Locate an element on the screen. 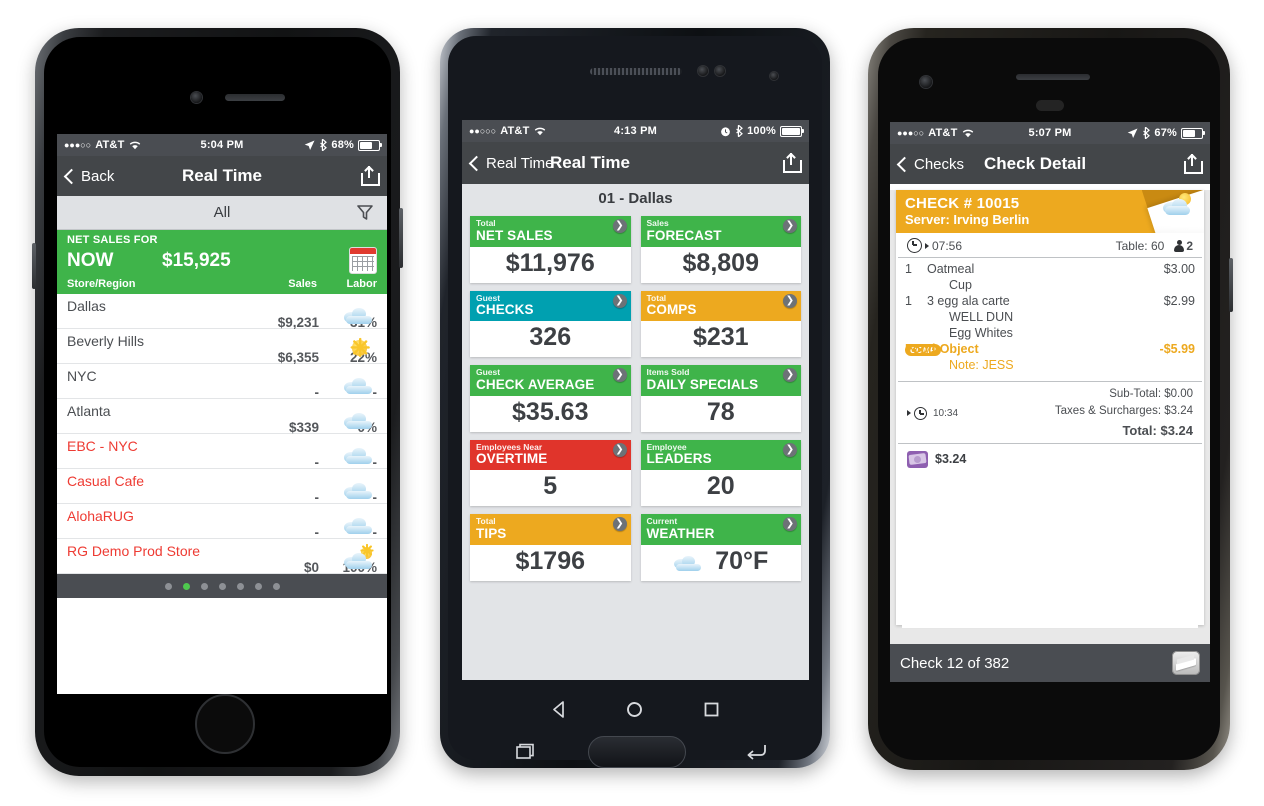 Image resolution: width=1264 pixels, height=806 pixels. metric-tile-subtitle: Employees Near is located at coordinates (509, 446).